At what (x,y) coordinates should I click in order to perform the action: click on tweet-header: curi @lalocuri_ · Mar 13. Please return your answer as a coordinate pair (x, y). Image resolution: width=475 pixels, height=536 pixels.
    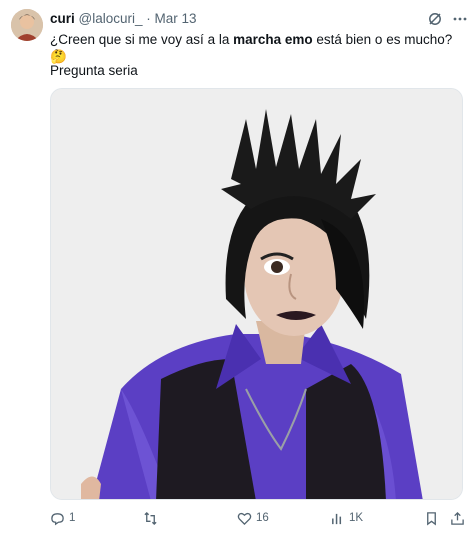
    Looking at the image, I should click on (123, 19).